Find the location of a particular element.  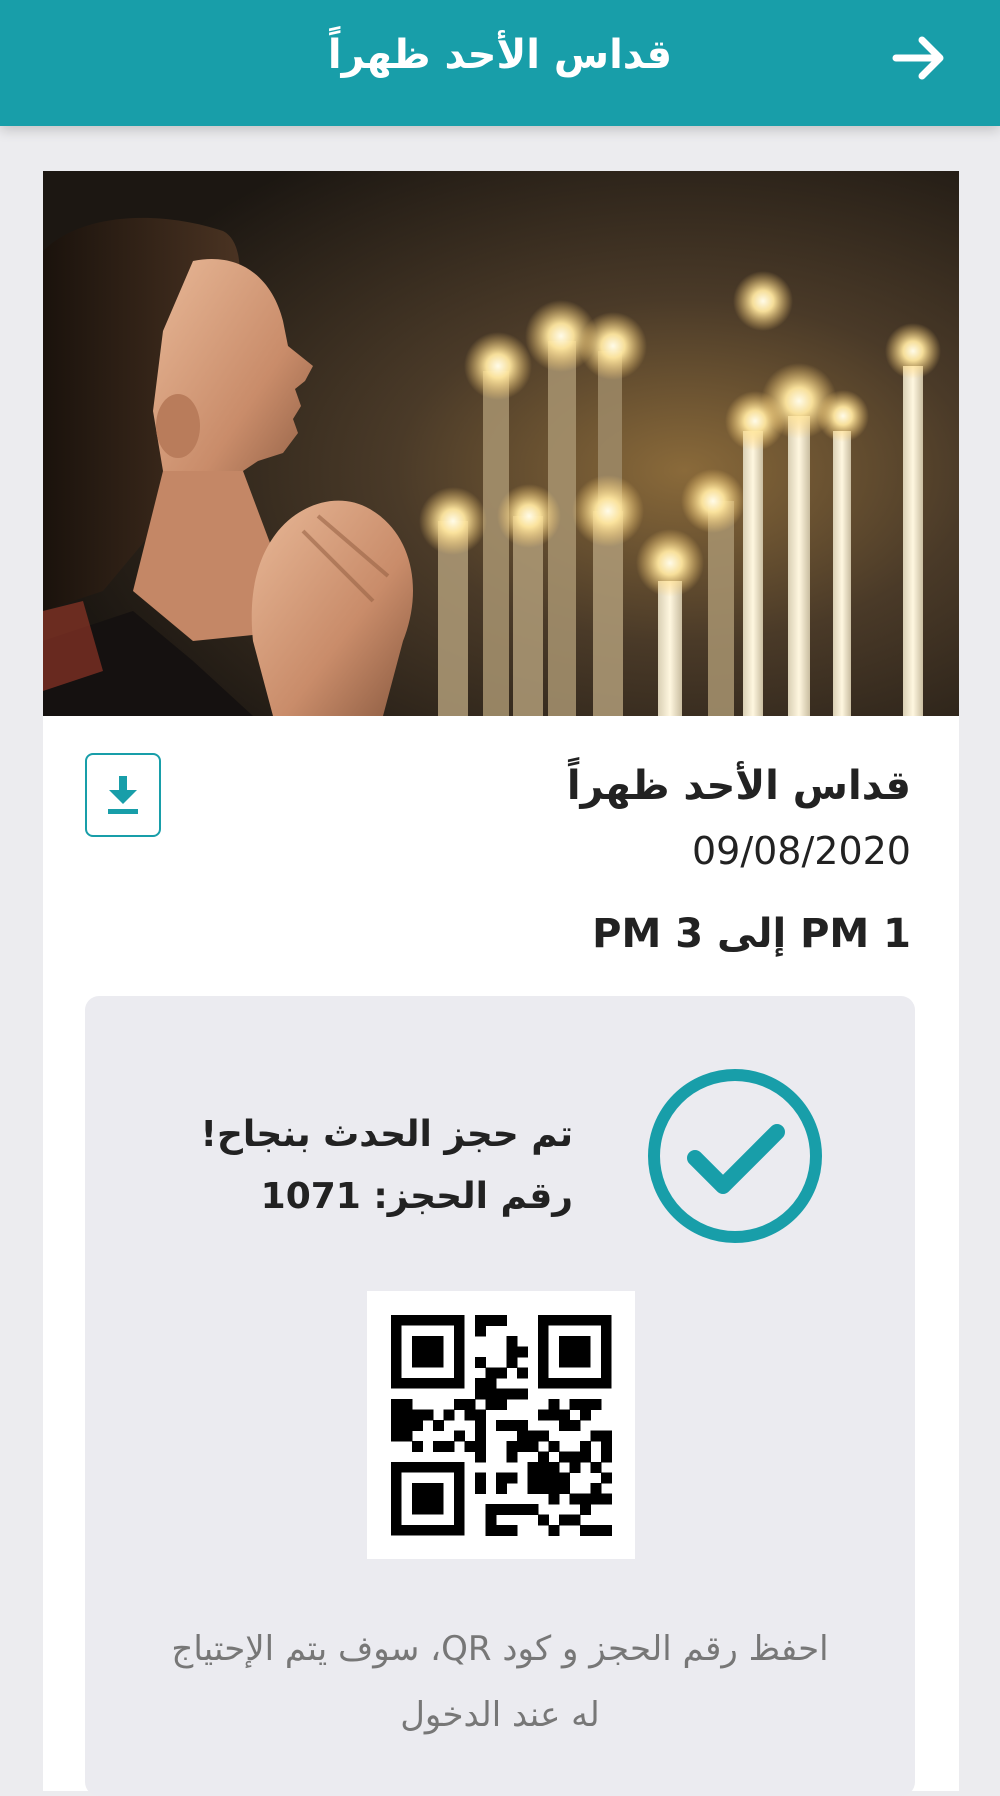

qr-code is located at coordinates (501, 1425).